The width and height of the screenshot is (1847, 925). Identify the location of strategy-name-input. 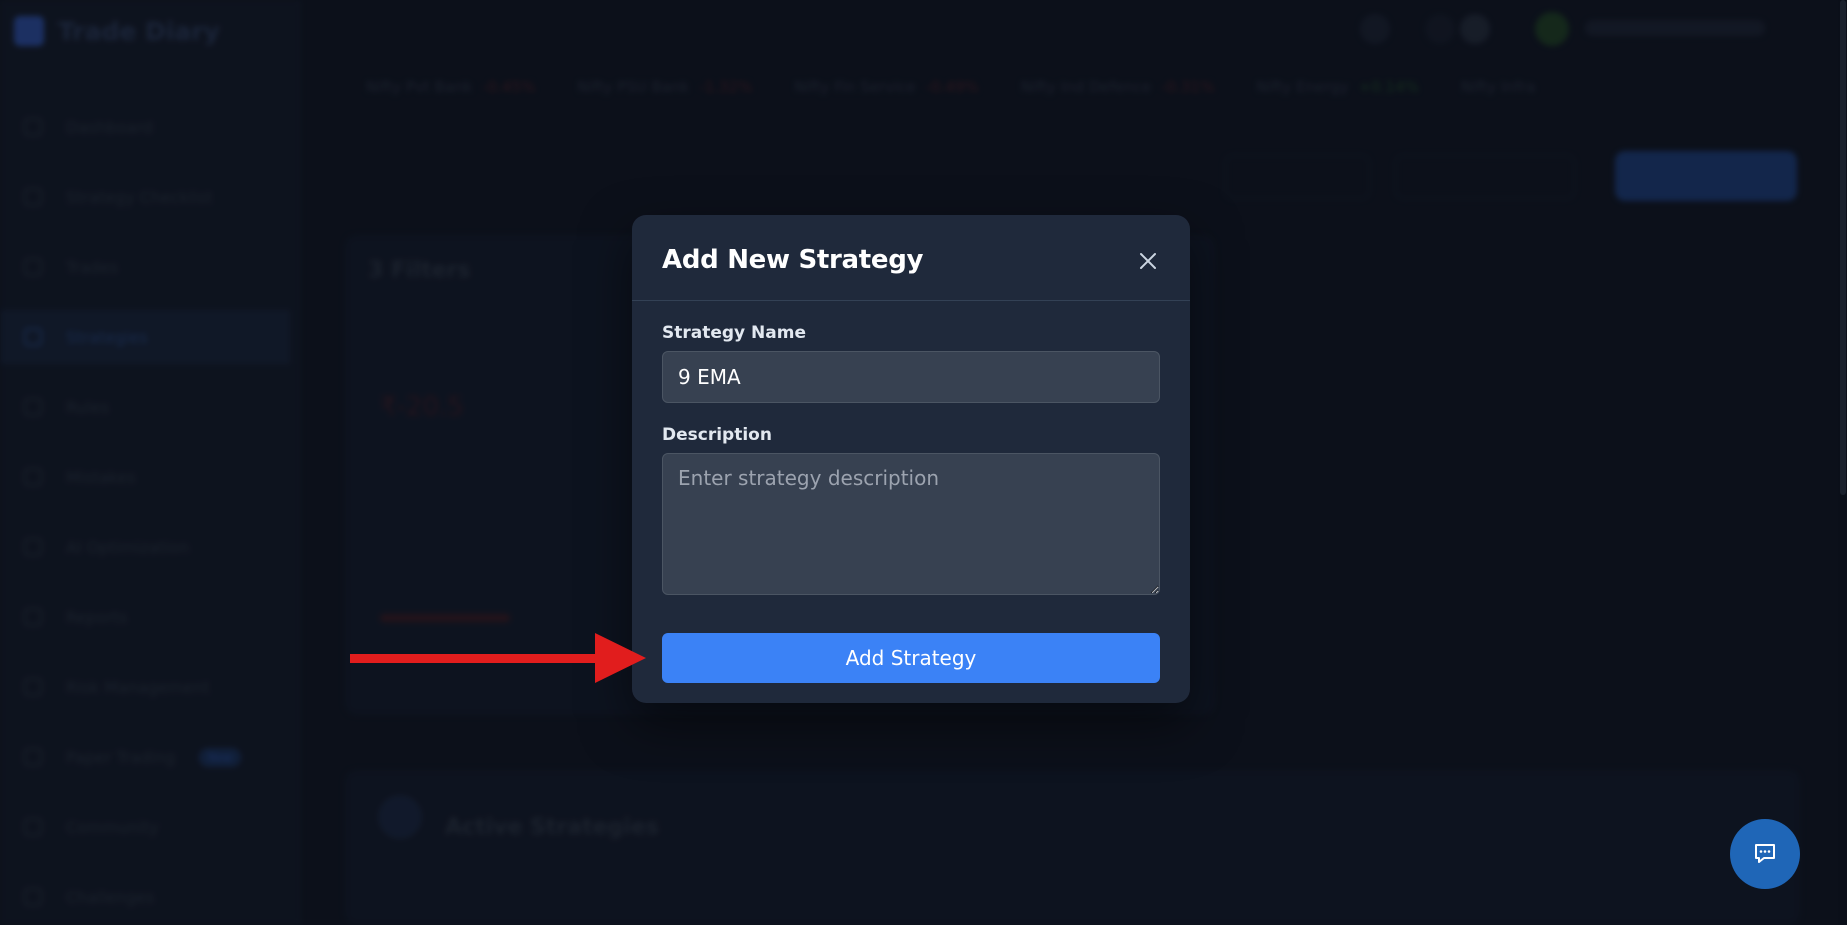
(911, 377).